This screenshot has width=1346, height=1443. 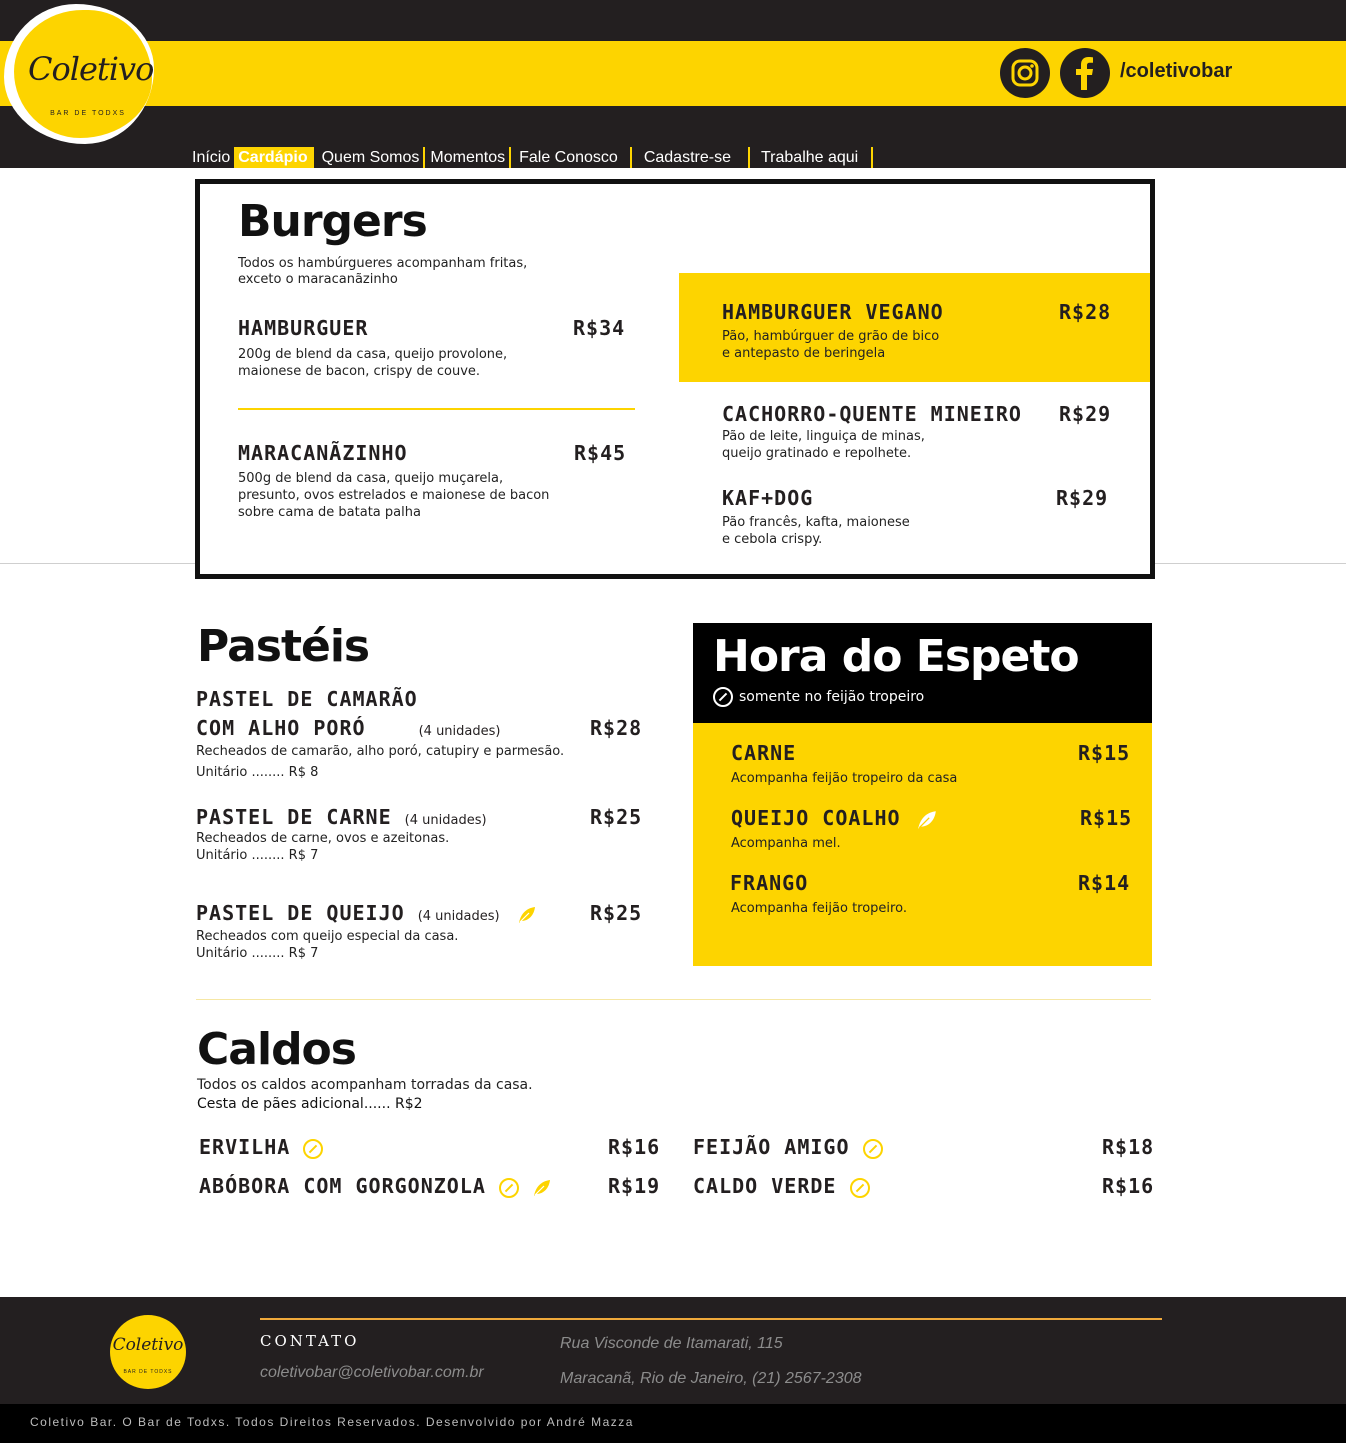 What do you see at coordinates (872, 414) in the screenshot?
I see `menu-item-name: CACHORRO-QUENTE MINEIRO` at bounding box center [872, 414].